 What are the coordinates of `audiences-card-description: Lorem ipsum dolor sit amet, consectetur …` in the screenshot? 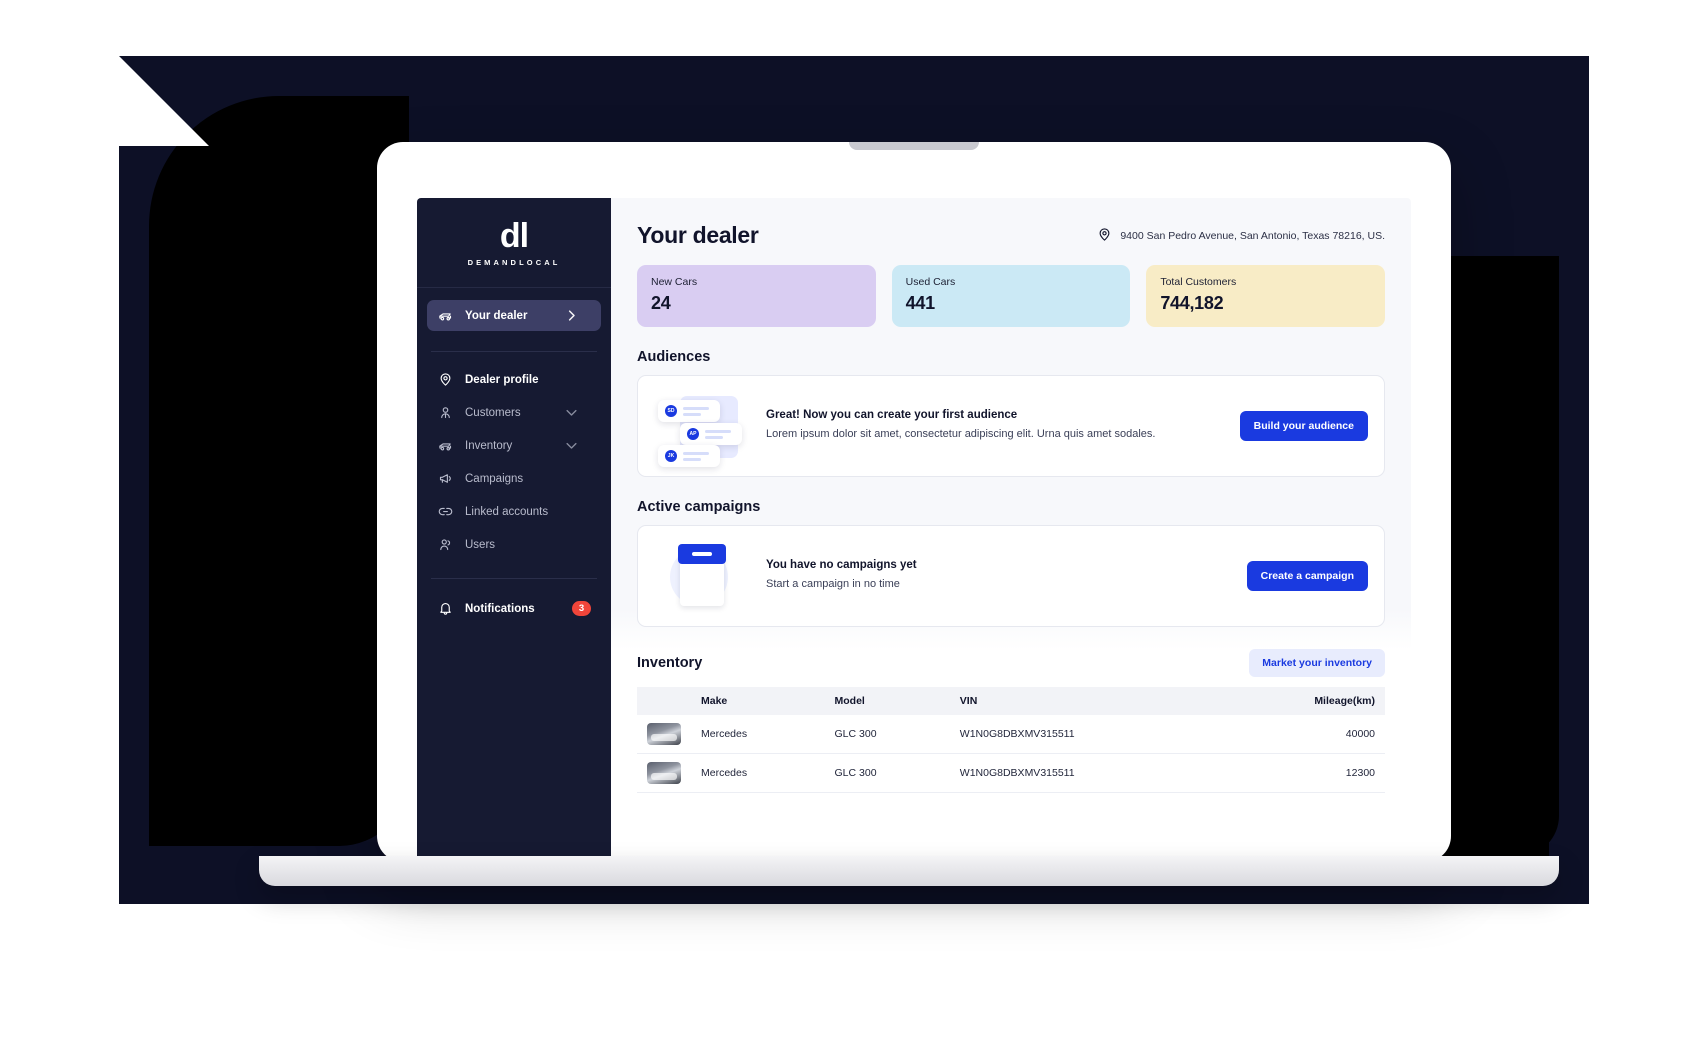 It's located at (961, 434).